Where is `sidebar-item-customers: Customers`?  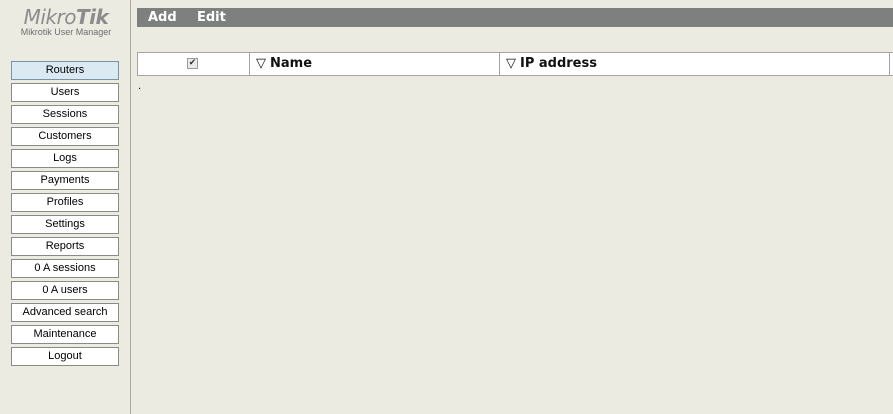
sidebar-item-customers: Customers is located at coordinates (65, 136).